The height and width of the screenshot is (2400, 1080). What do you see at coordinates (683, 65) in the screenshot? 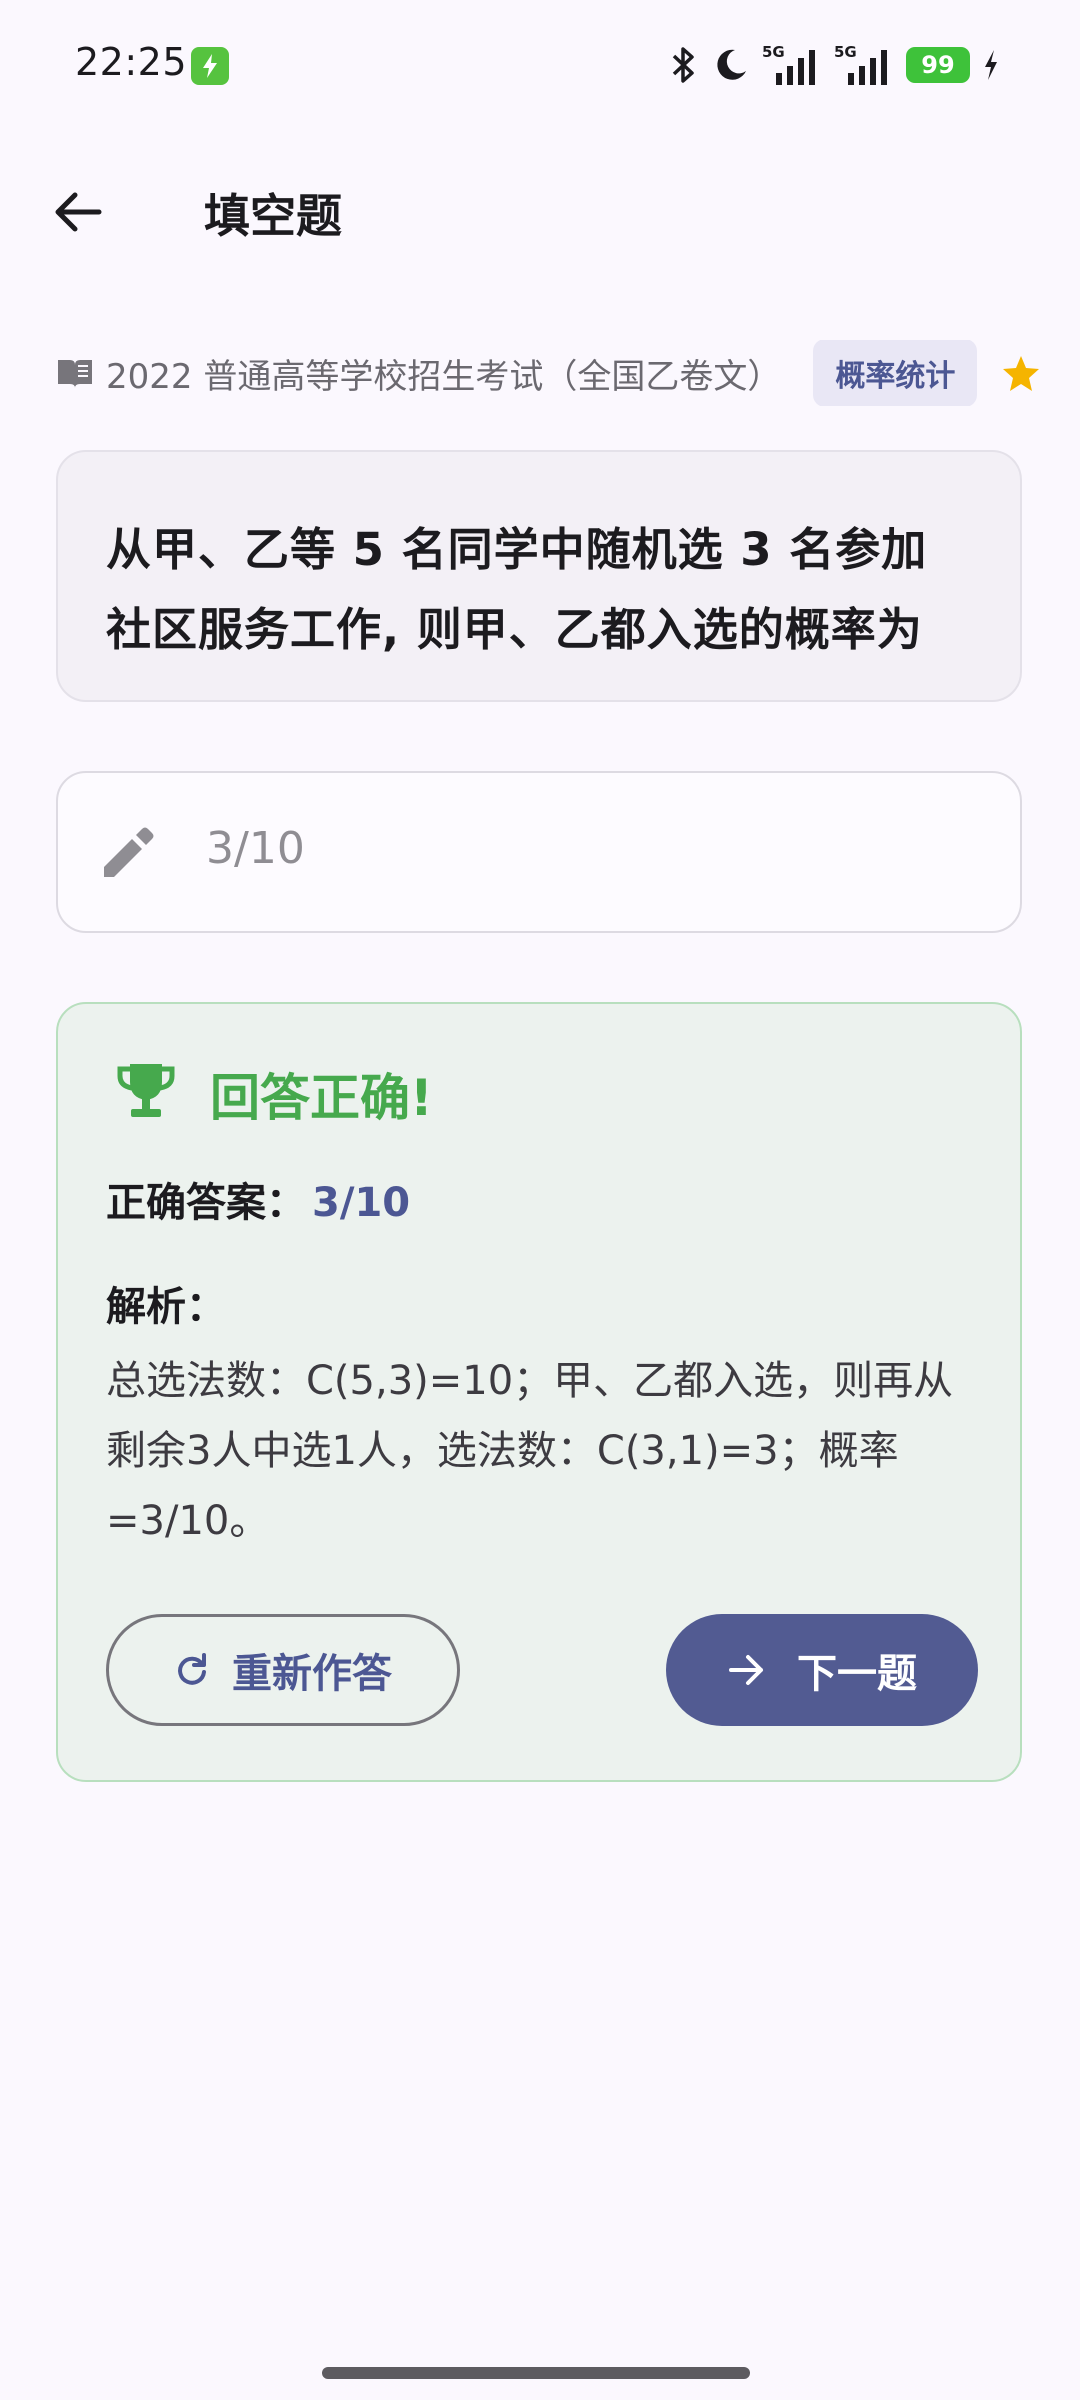
I see `bluetooth-icon` at bounding box center [683, 65].